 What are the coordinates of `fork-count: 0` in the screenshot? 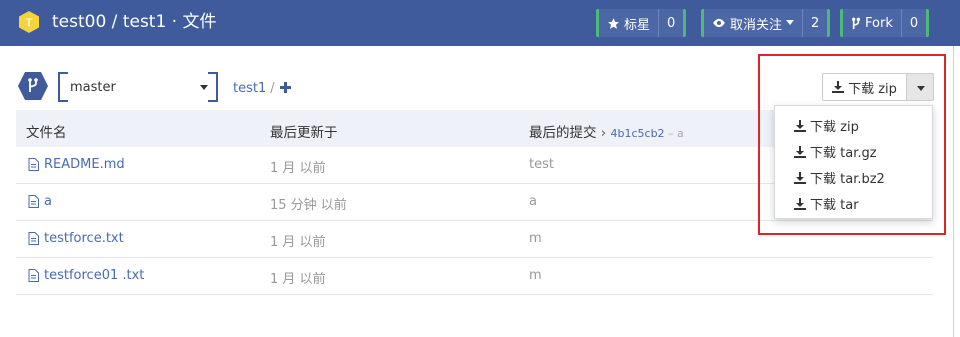 It's located at (913, 23).